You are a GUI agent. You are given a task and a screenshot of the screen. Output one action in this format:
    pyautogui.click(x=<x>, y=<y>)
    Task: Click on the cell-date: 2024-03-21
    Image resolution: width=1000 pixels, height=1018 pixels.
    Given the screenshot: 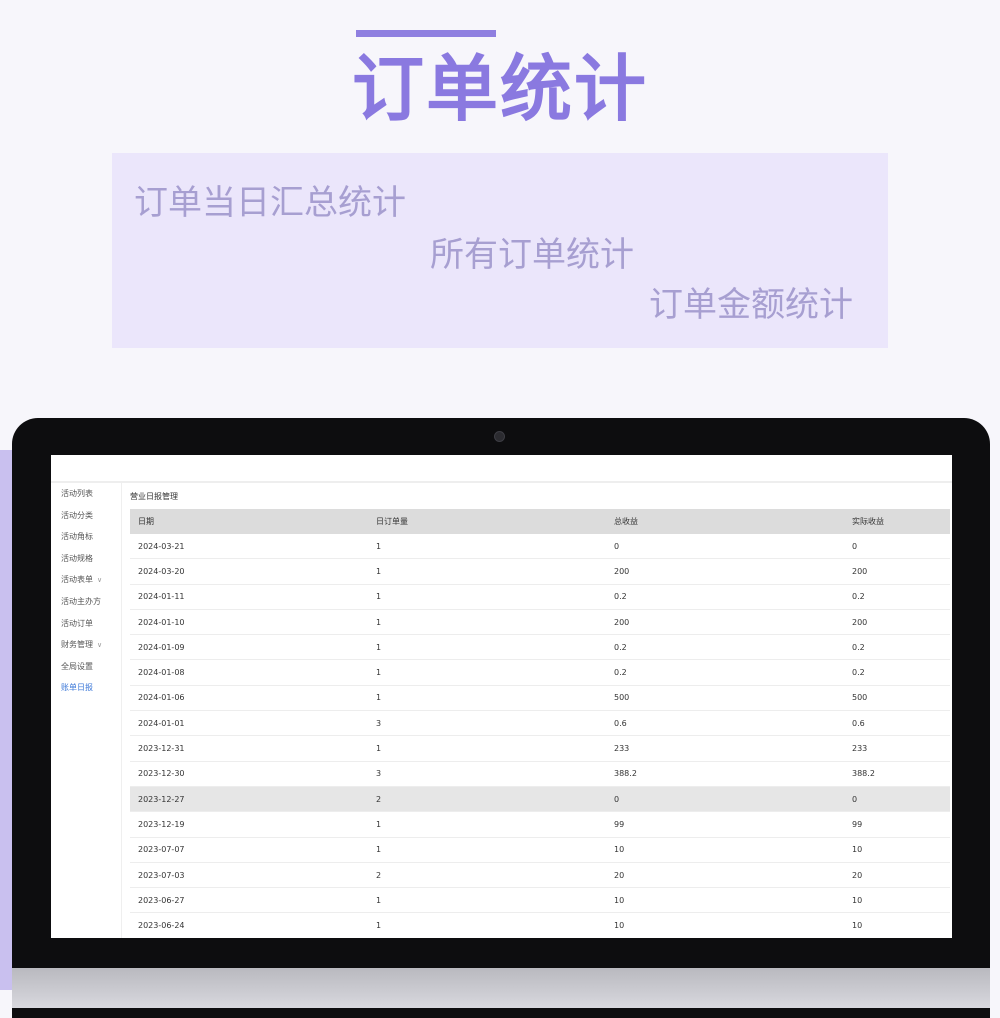 What is the action you would take?
    pyautogui.click(x=249, y=547)
    